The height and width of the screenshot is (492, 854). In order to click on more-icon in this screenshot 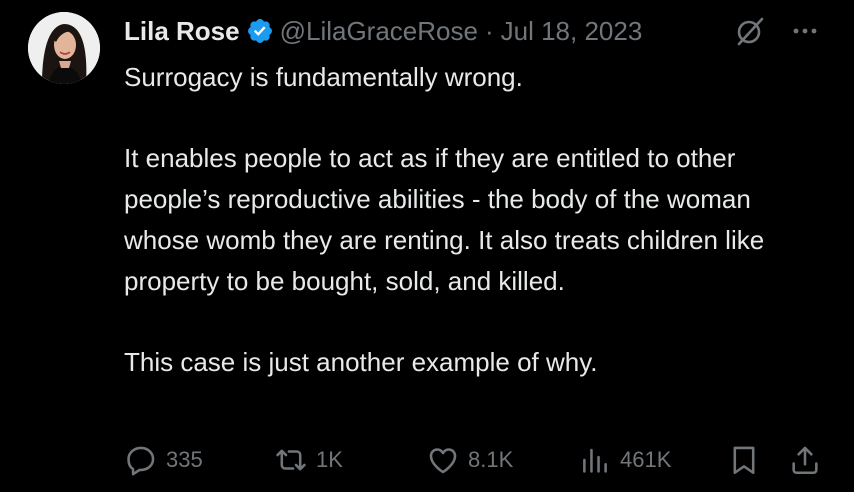, I will do `click(805, 31)`.